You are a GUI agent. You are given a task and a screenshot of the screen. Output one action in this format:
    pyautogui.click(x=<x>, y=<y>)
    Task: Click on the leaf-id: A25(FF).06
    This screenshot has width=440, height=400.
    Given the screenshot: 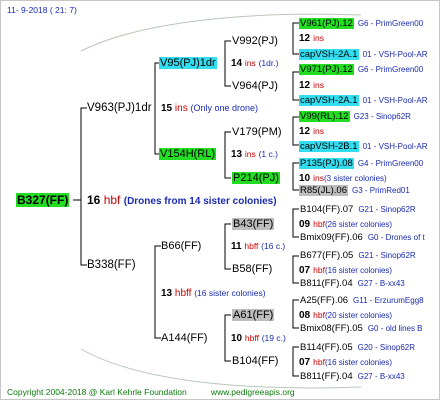 What is the action you would take?
    pyautogui.click(x=324, y=300)
    